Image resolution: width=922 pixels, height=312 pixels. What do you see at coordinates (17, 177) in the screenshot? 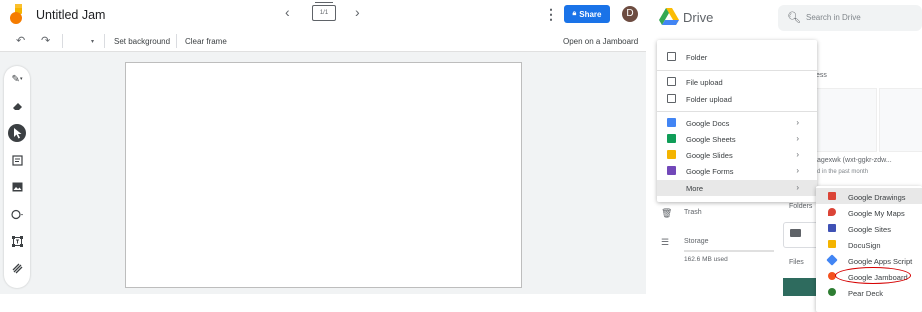
I see `tool-palette: ✎ ▾` at bounding box center [17, 177].